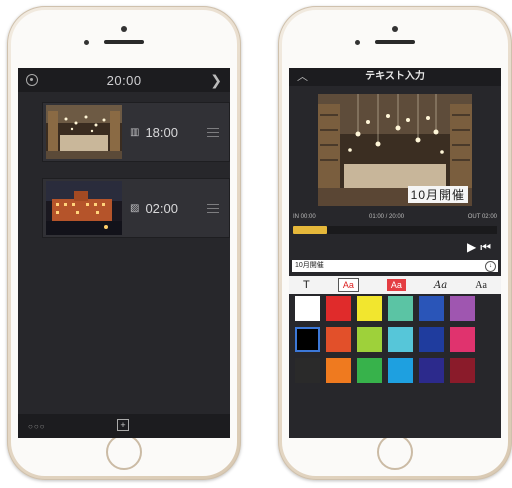  I want to click on skip-to-start-icon: ⏮, so click(487, 247).